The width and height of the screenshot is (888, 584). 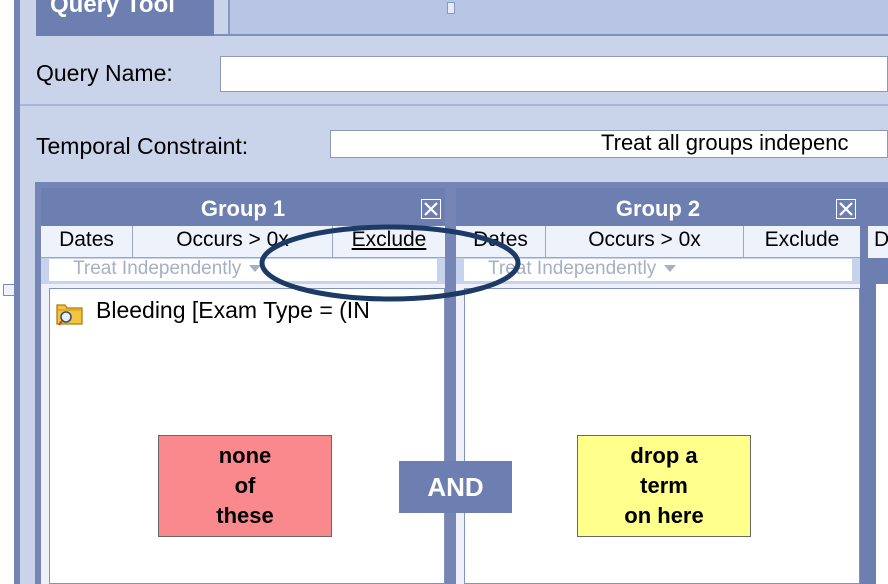 I want to click on query-name-input, so click(x=554, y=74).